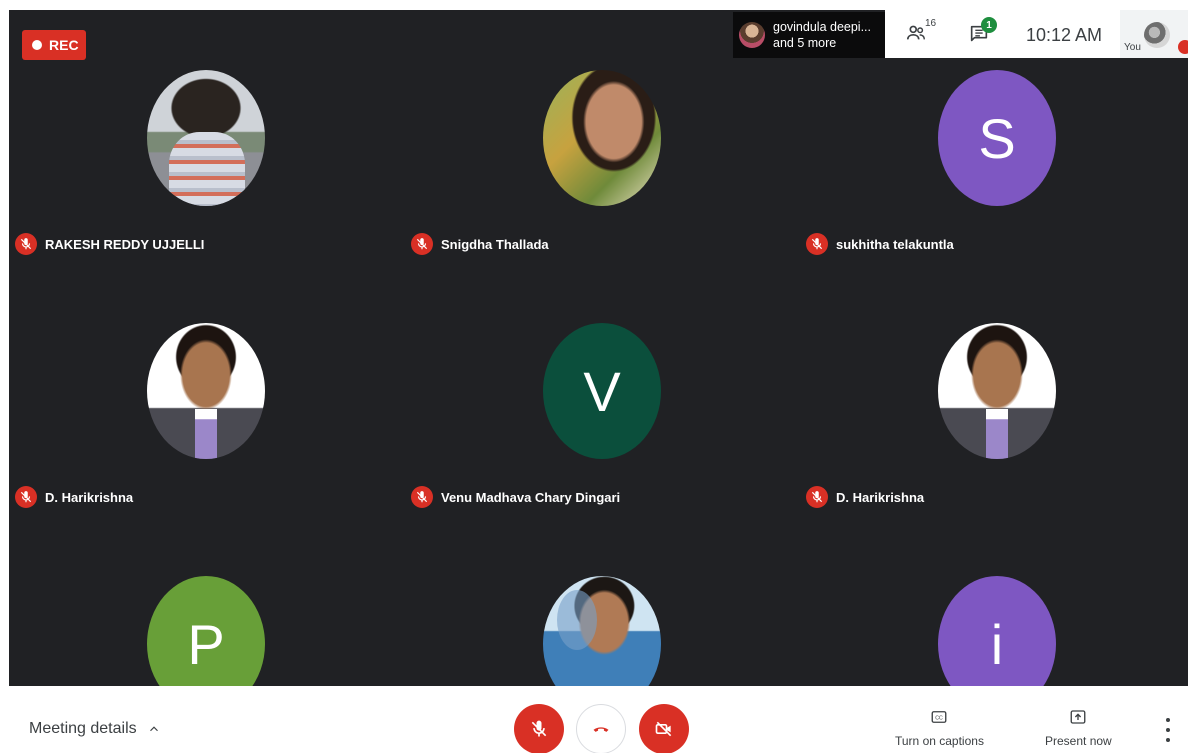  I want to click on record-dot-icon, so click(37, 45).